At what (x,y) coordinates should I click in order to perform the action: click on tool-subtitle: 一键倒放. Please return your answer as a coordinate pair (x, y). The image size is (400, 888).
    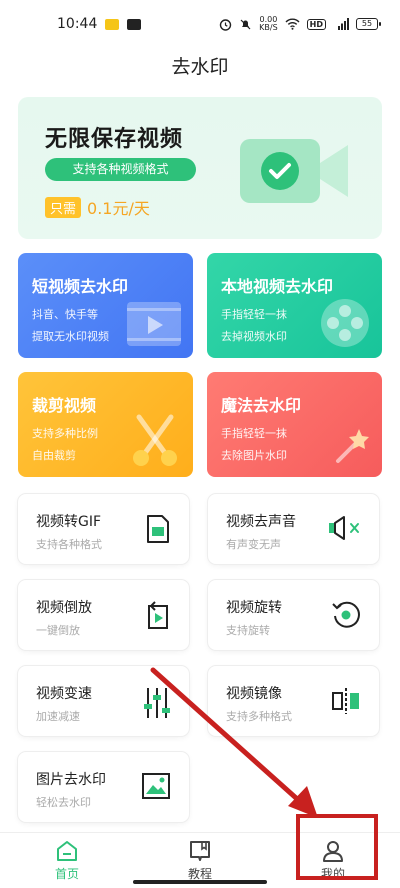
    Looking at the image, I should click on (58, 630).